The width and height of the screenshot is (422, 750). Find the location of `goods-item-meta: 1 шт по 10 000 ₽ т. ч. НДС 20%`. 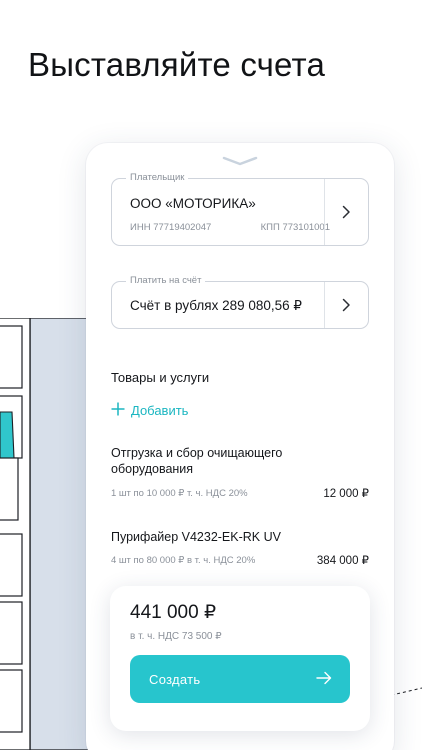

goods-item-meta: 1 шт по 10 000 ₽ т. ч. НДС 20% is located at coordinates (179, 493).